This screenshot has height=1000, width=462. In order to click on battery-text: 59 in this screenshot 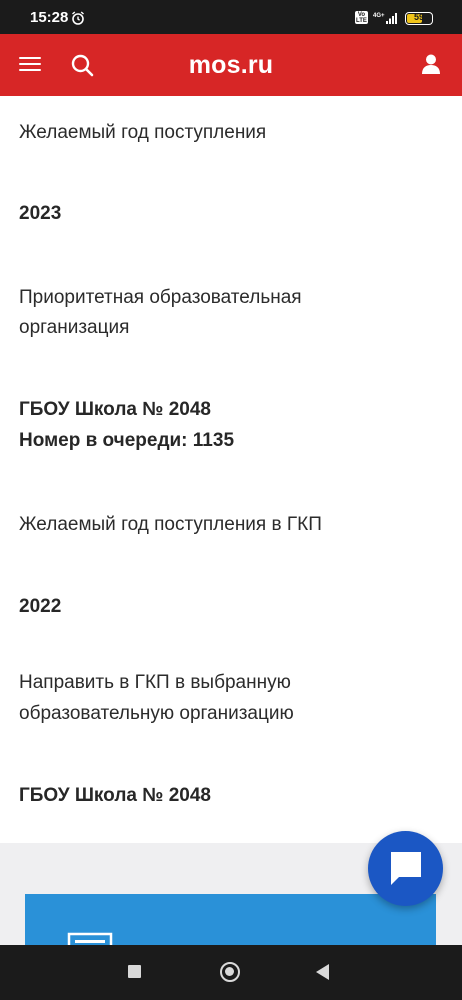, I will do `click(418, 17)`.